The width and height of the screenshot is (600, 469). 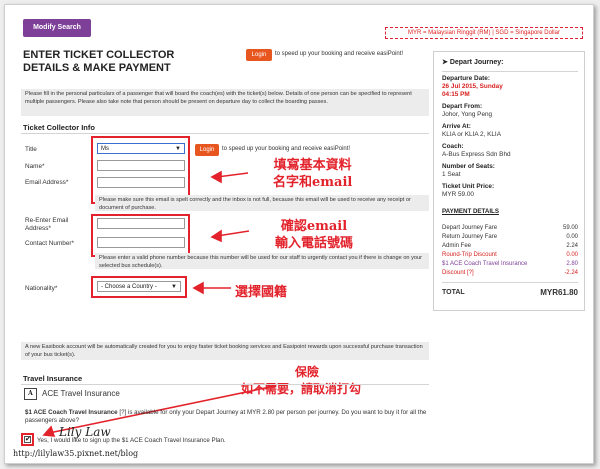 What do you see at coordinates (30, 394) in the screenshot?
I see `ace-logo-icon: A` at bounding box center [30, 394].